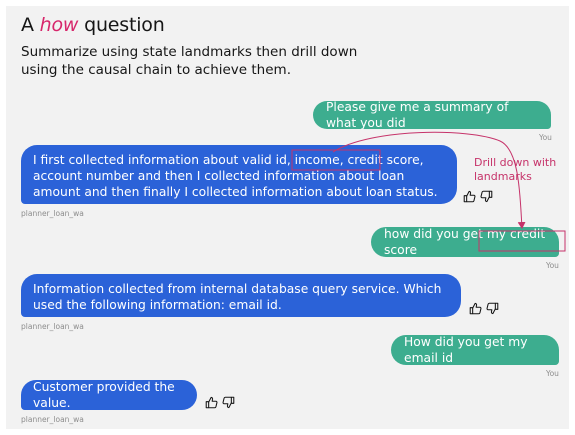  I want to click on title-emphasis: how, so click(59, 25).